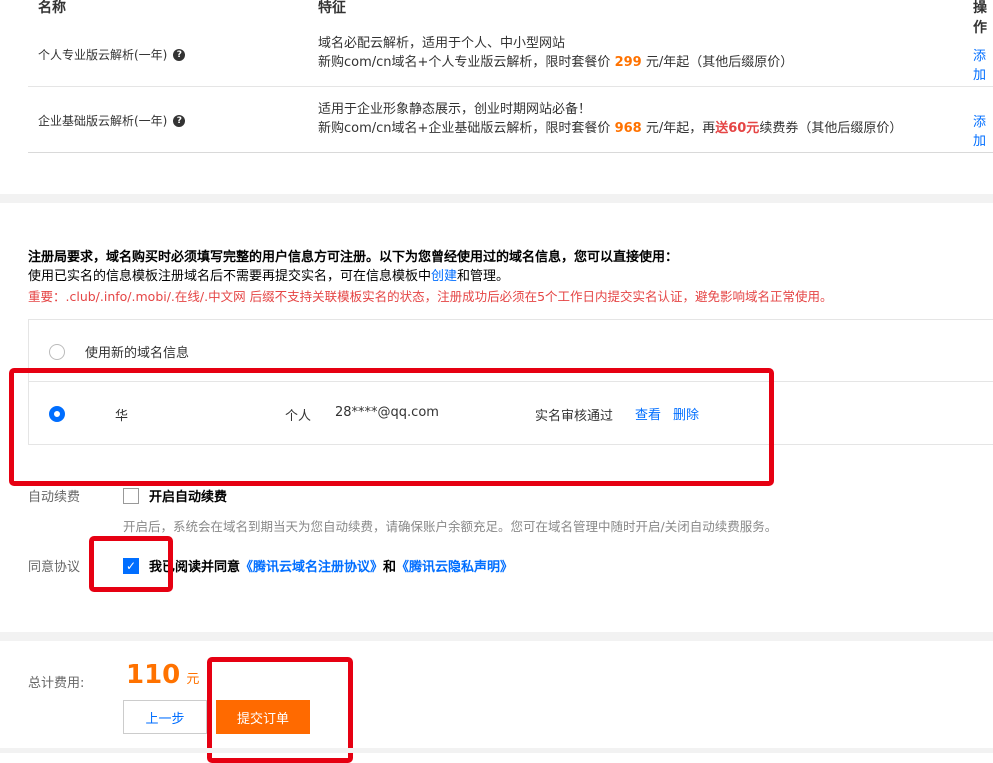 The width and height of the screenshot is (993, 763). Describe the element at coordinates (193, 679) in the screenshot. I see `total-unit: 元` at that location.